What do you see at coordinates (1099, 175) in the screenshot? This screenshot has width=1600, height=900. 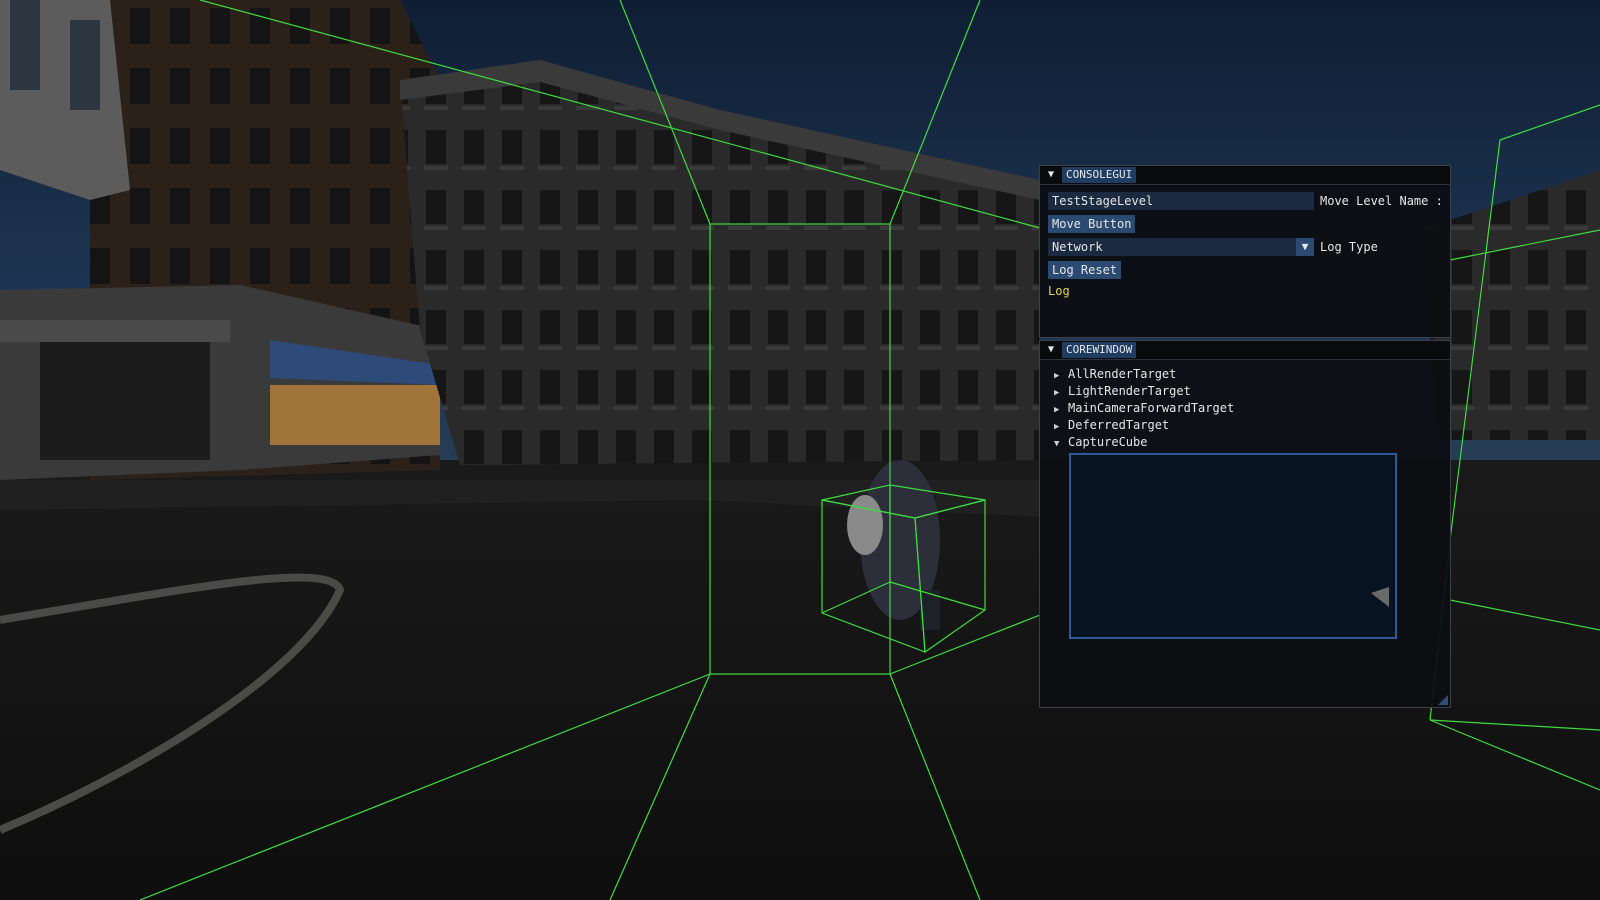 I see `consolegui-title: CONSOLEGUI` at bounding box center [1099, 175].